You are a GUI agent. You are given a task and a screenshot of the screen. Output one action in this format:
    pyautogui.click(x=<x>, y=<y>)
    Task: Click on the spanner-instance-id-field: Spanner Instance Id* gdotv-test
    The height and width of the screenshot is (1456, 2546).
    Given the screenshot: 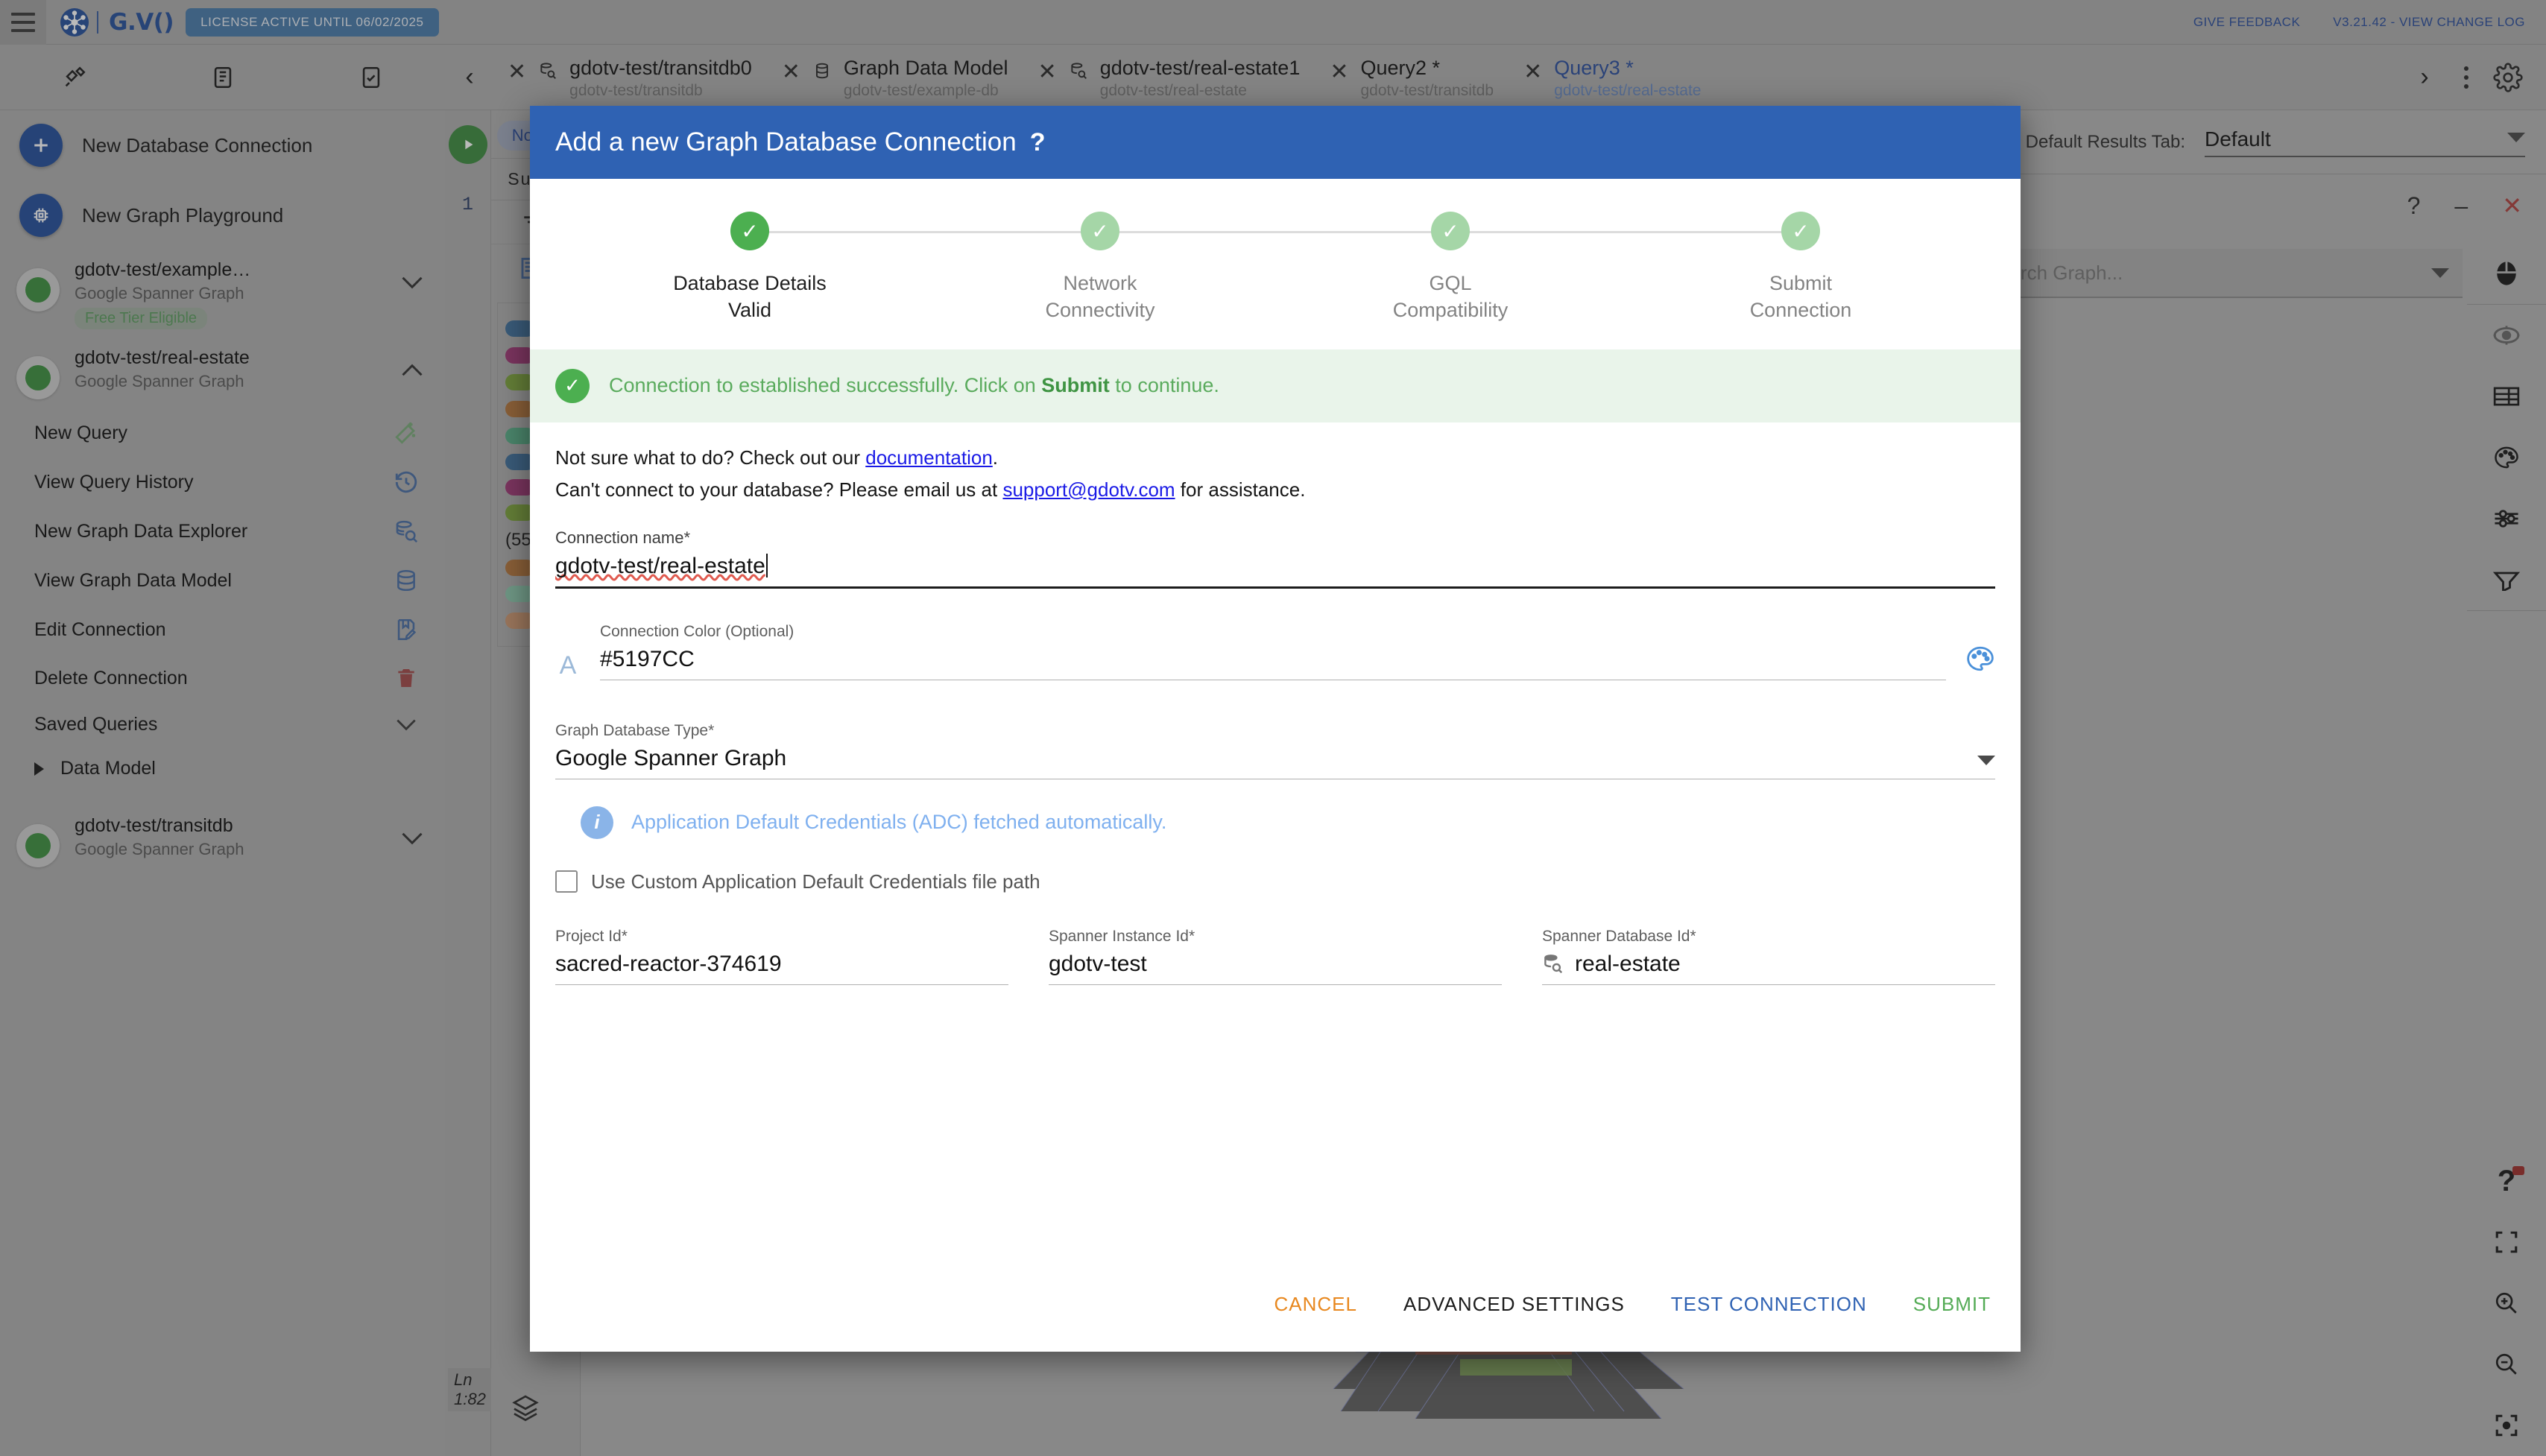 What is the action you would take?
    pyautogui.click(x=1275, y=956)
    